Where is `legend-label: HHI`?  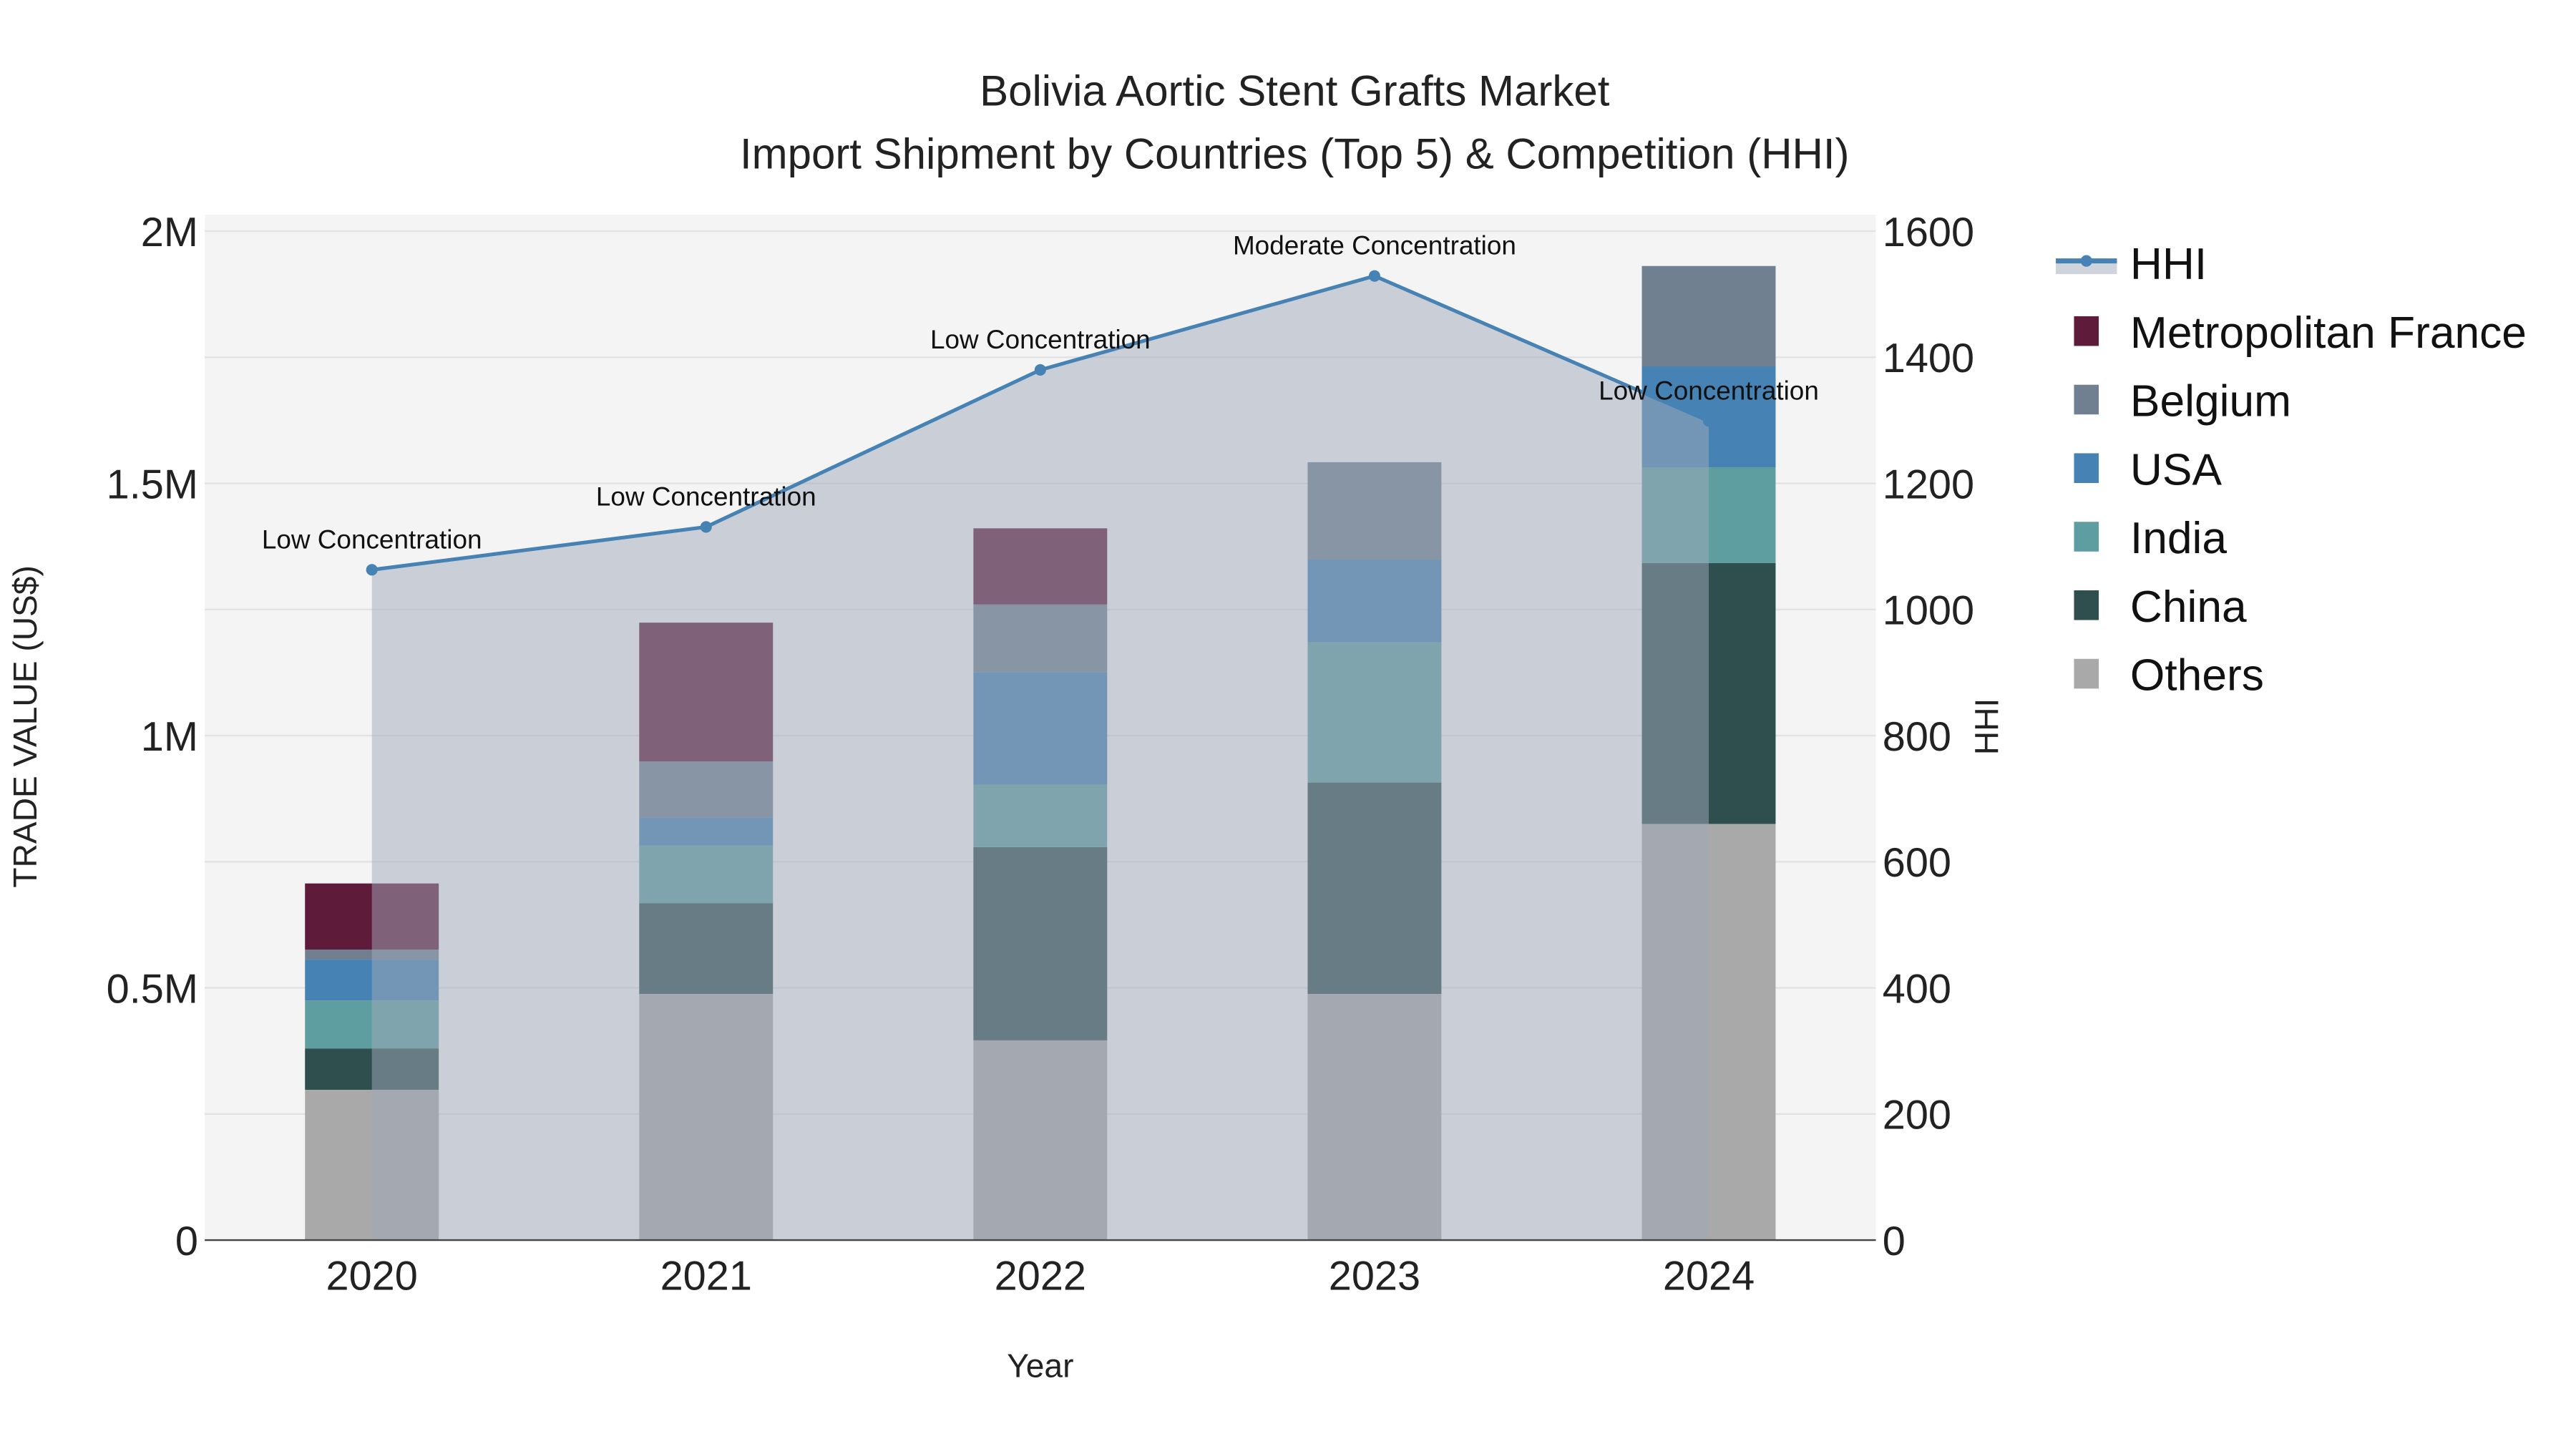
legend-label: HHI is located at coordinates (2168, 264).